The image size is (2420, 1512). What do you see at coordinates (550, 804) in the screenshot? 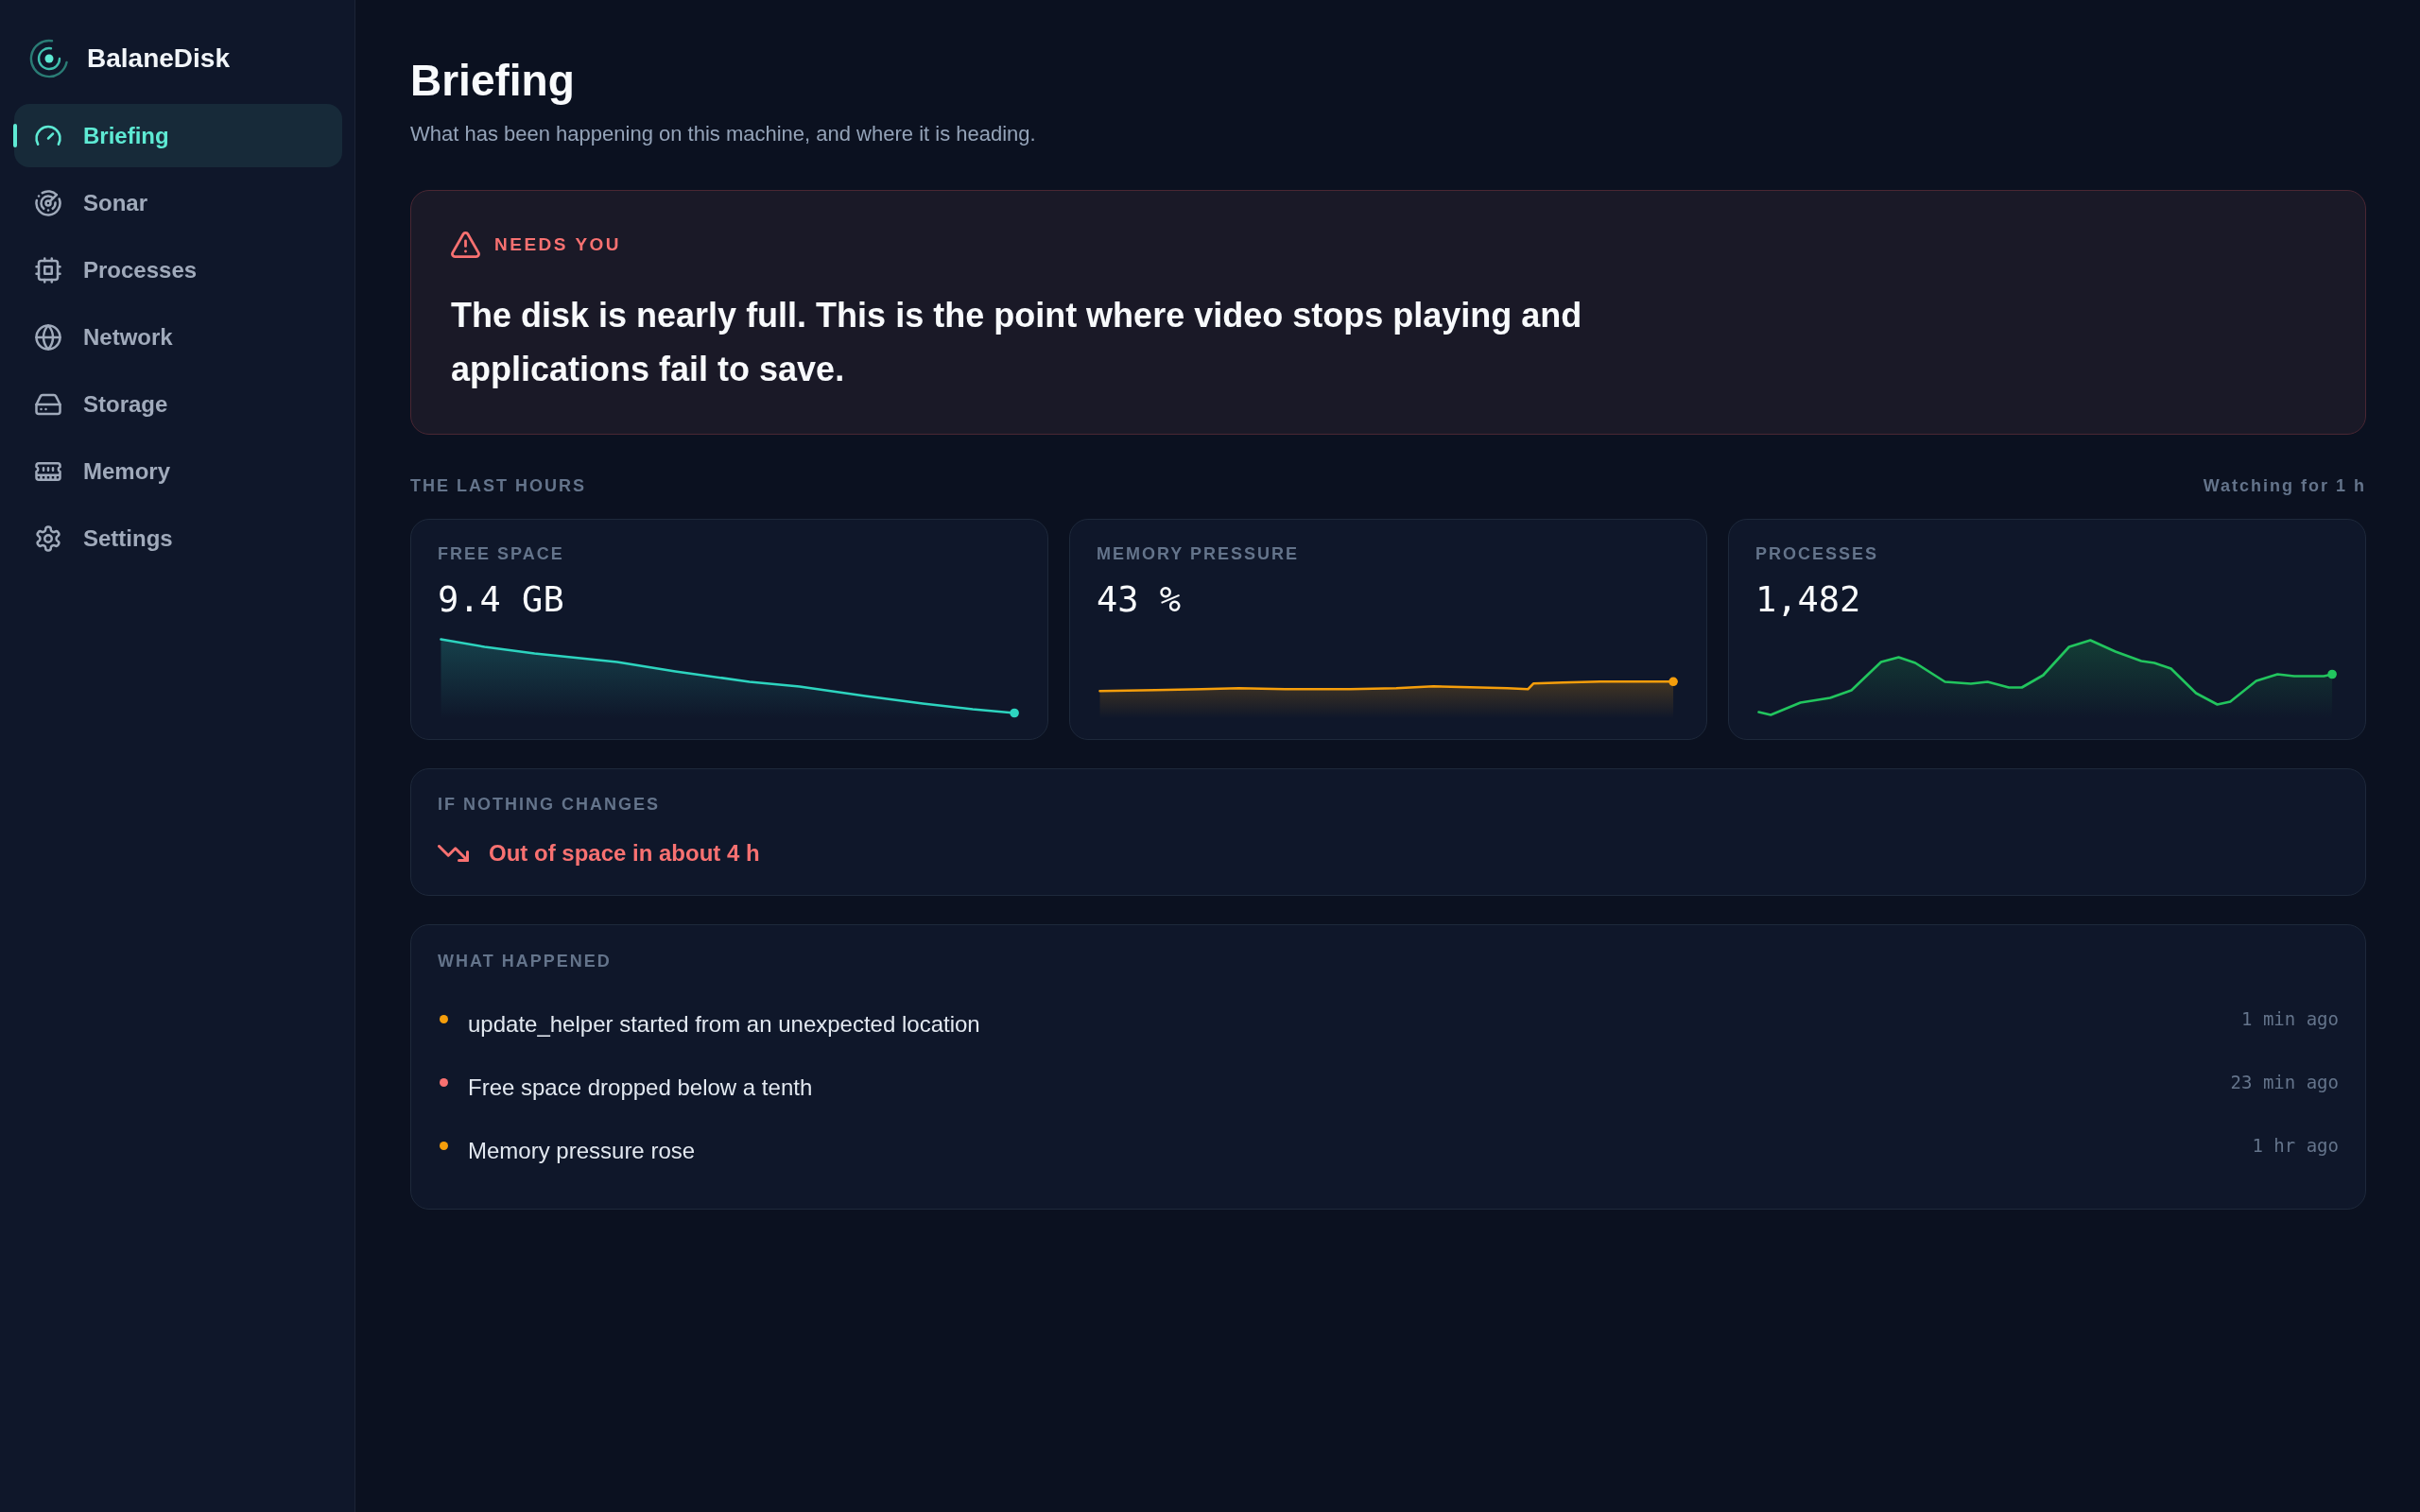
I see `section-title: IF NOTHING CHANGES` at bounding box center [550, 804].